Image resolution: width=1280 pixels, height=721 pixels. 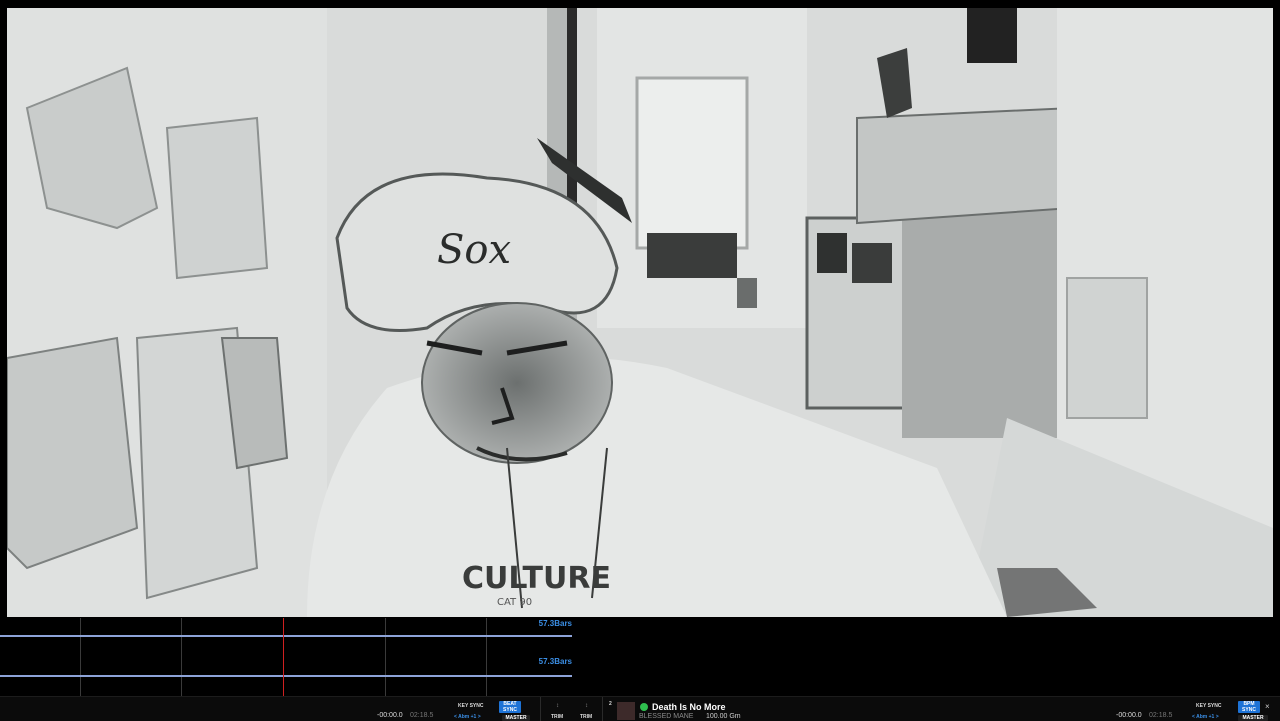 I want to click on shirt-text: CULTURE, so click(x=536, y=578).